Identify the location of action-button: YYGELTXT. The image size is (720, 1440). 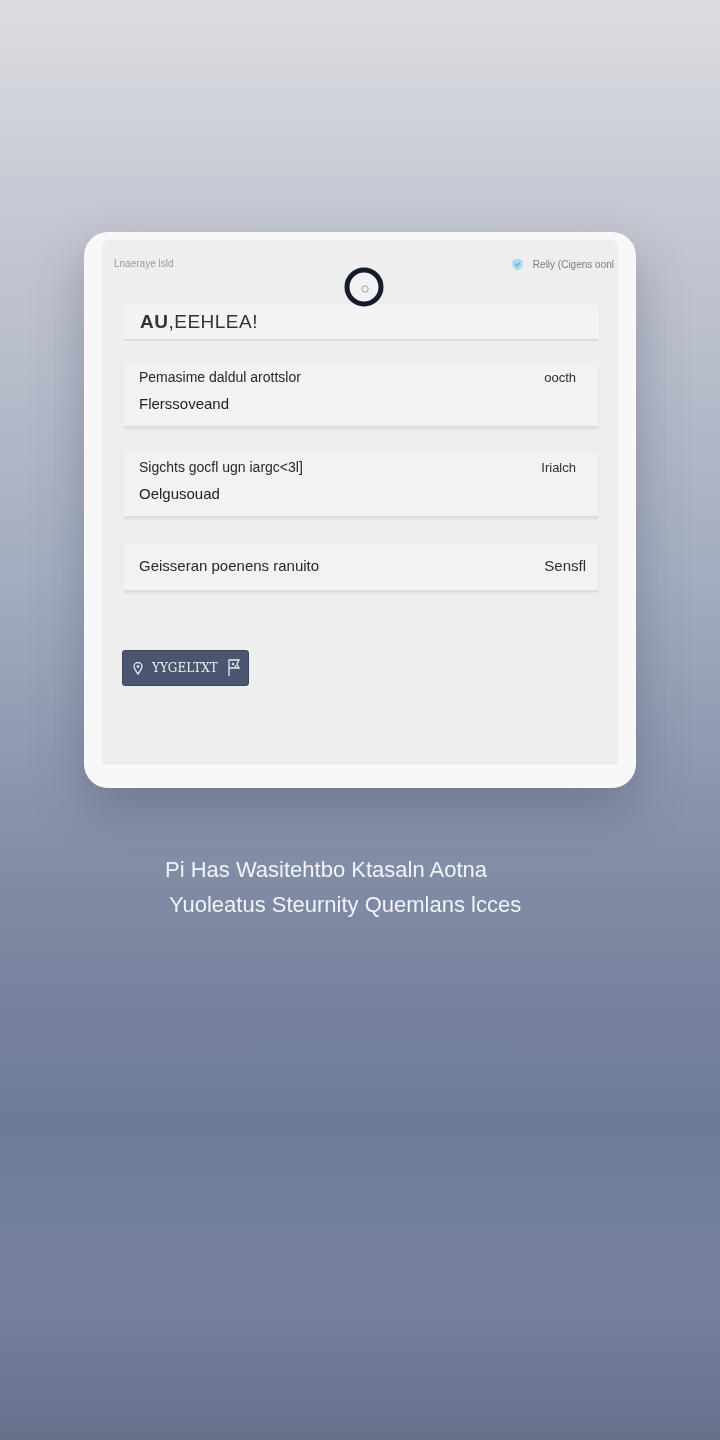
(185, 668).